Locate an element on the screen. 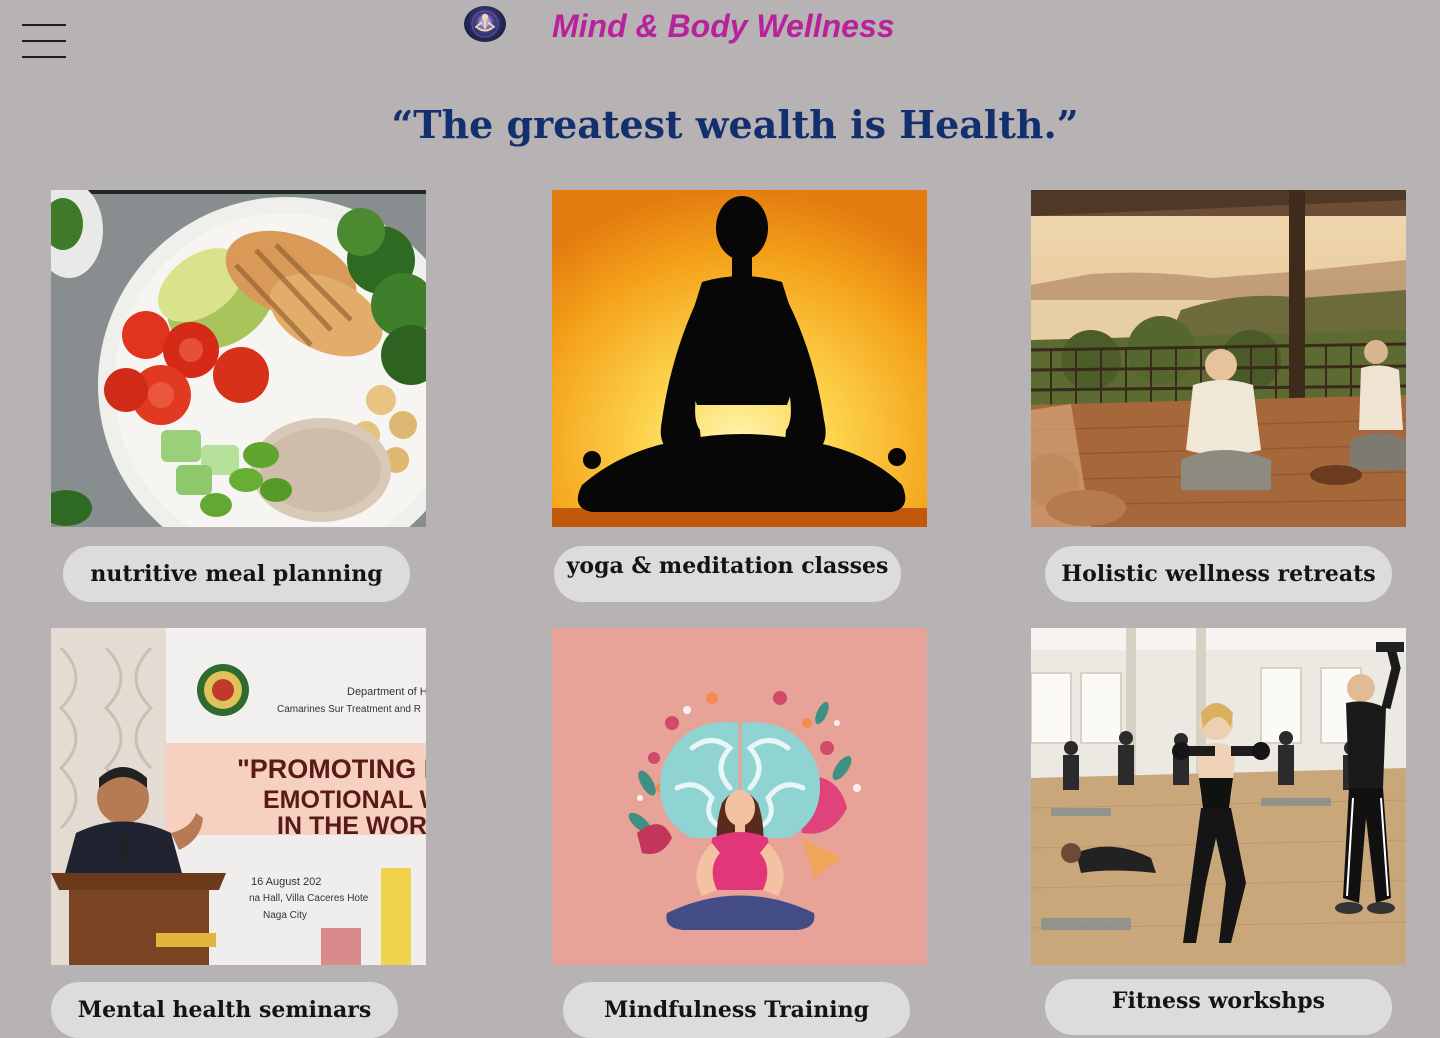 This screenshot has height=1038, width=1440. banner-facility: Camarines Sur Treatment and R is located at coordinates (349, 709).